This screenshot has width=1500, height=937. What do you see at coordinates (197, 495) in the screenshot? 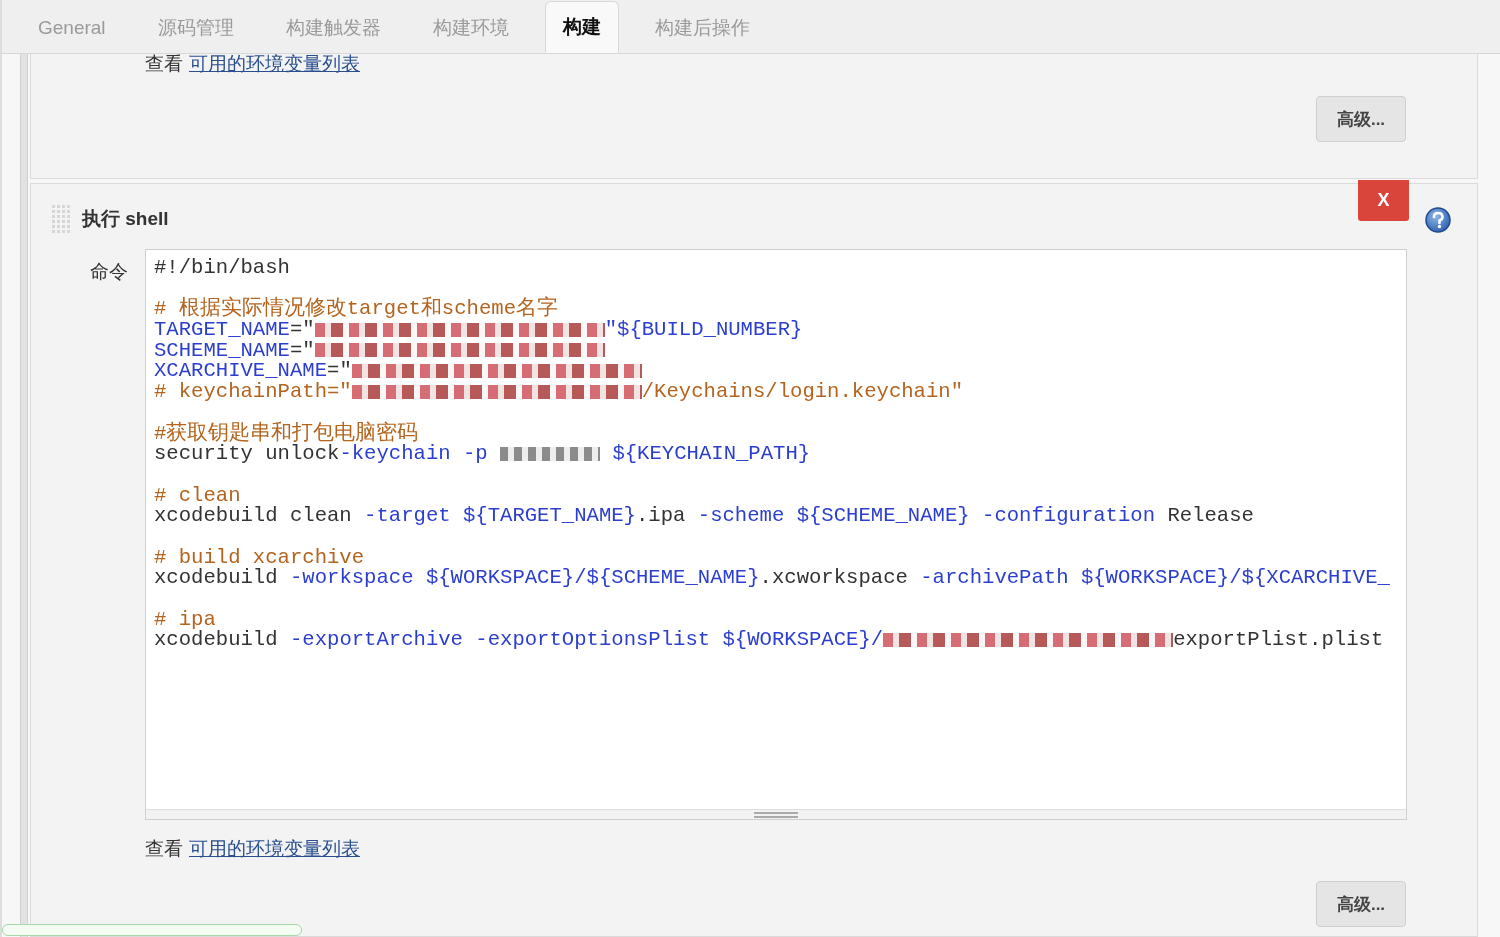
I see `code-text: # clean` at bounding box center [197, 495].